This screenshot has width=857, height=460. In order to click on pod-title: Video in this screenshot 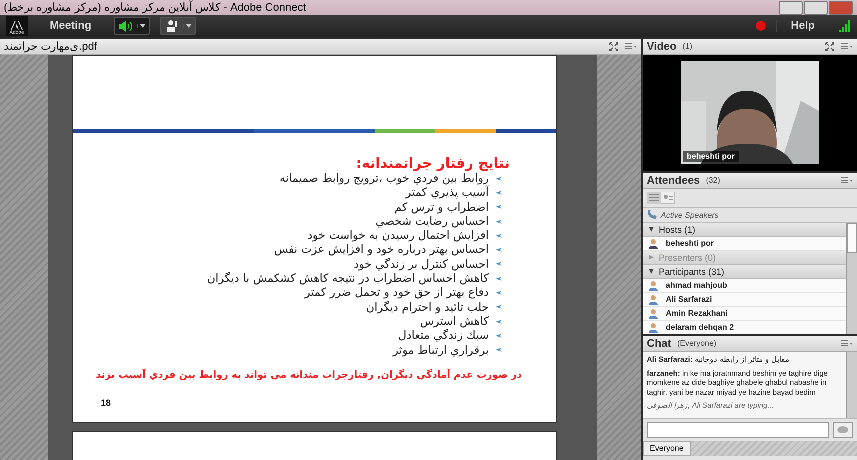, I will do `click(662, 46)`.